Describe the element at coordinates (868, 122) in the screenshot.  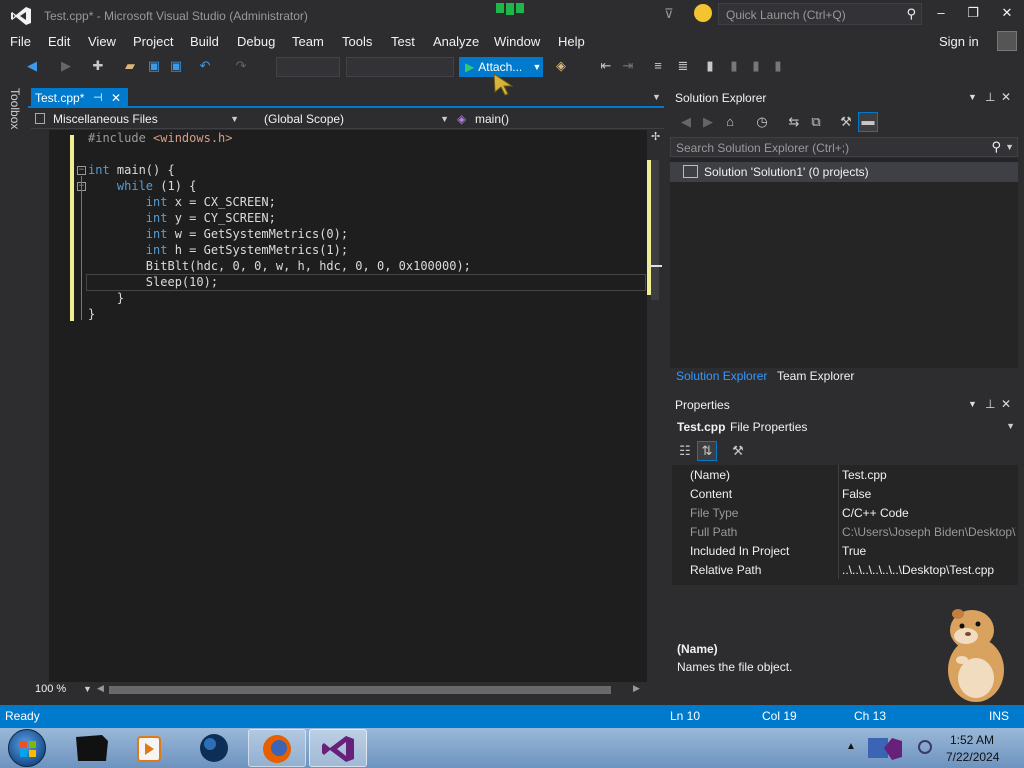
I see `preview-selected-items-icon: ▬` at that location.